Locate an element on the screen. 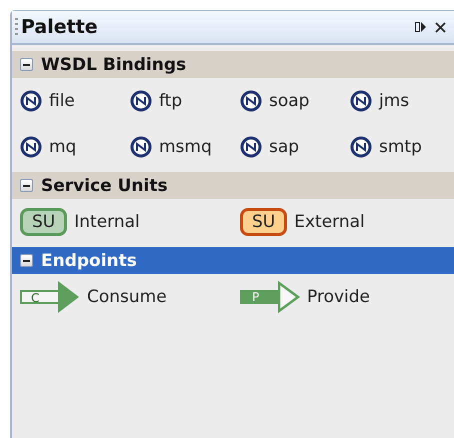 This screenshot has height=438, width=454. palette-item: mq is located at coordinates (75, 147).